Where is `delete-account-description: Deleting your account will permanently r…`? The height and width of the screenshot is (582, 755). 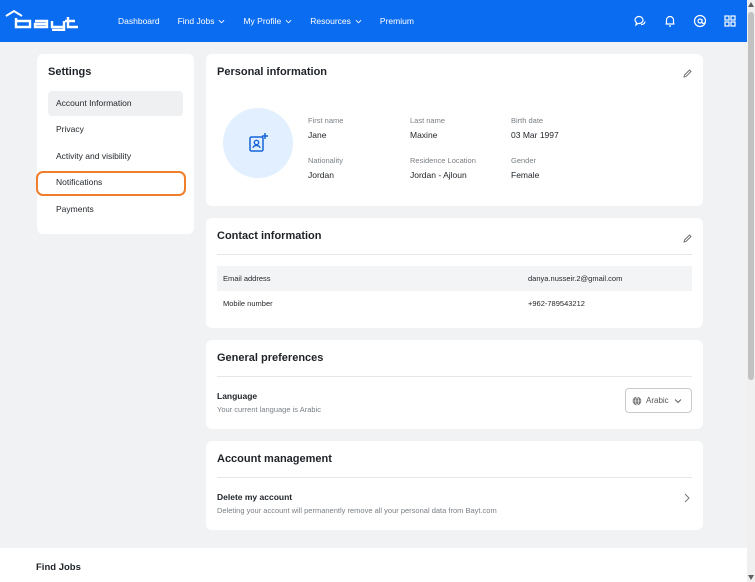
delete-account-description: Deleting your account will permanently r… is located at coordinates (357, 510).